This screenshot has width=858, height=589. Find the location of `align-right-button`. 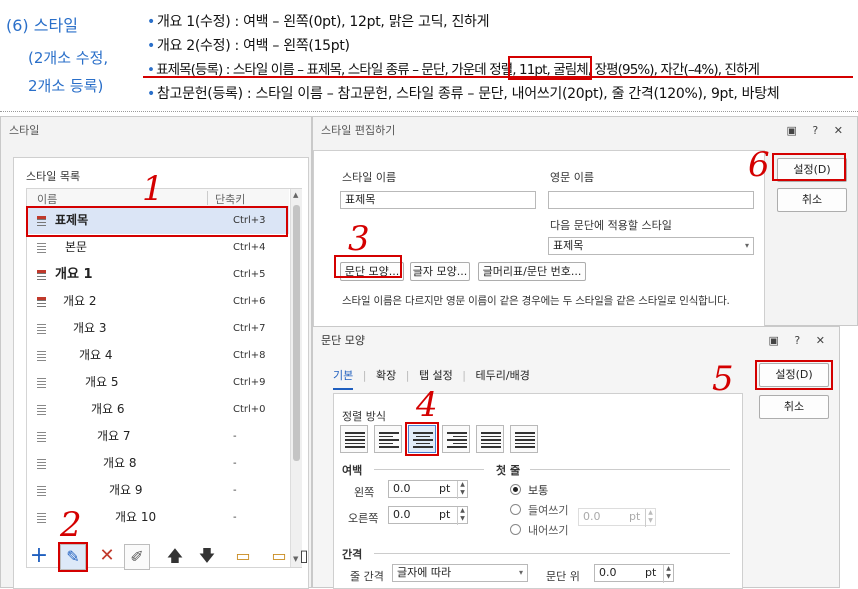

align-right-button is located at coordinates (456, 439).